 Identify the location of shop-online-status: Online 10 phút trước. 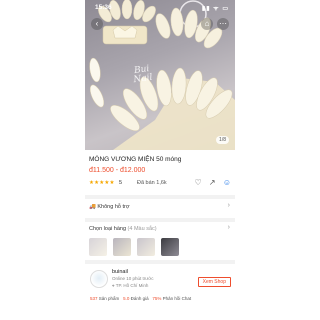
(133, 278).